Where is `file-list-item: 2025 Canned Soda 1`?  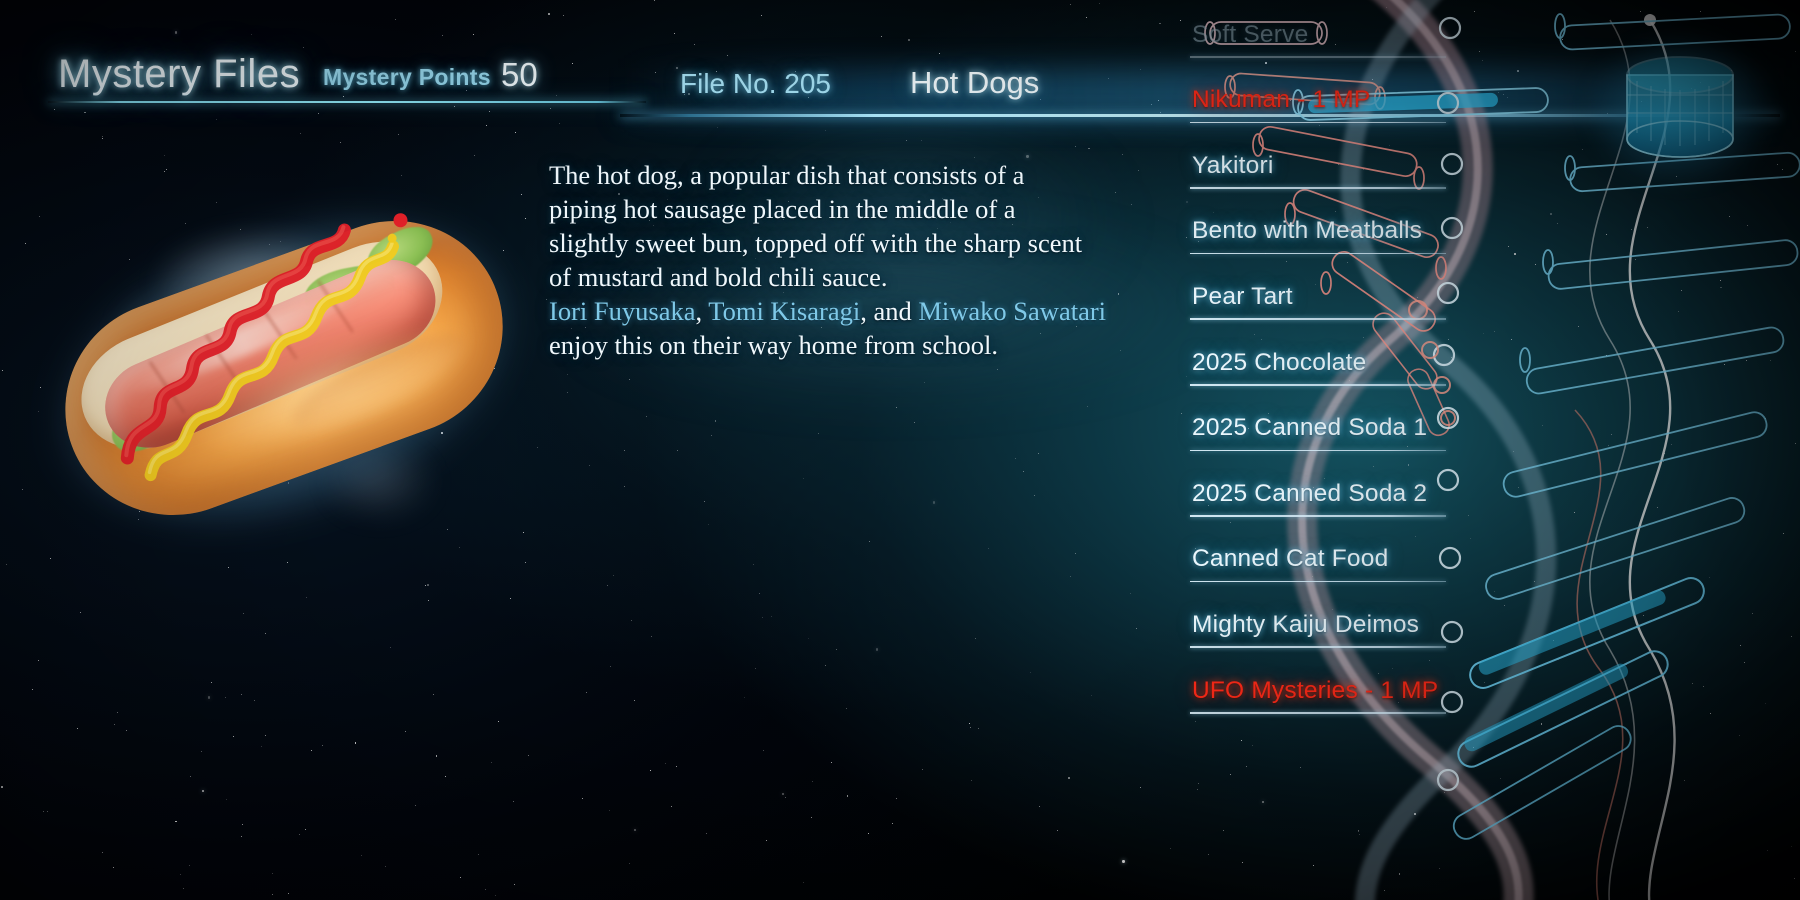 file-list-item: 2025 Canned Soda 1 is located at coordinates (1340, 427).